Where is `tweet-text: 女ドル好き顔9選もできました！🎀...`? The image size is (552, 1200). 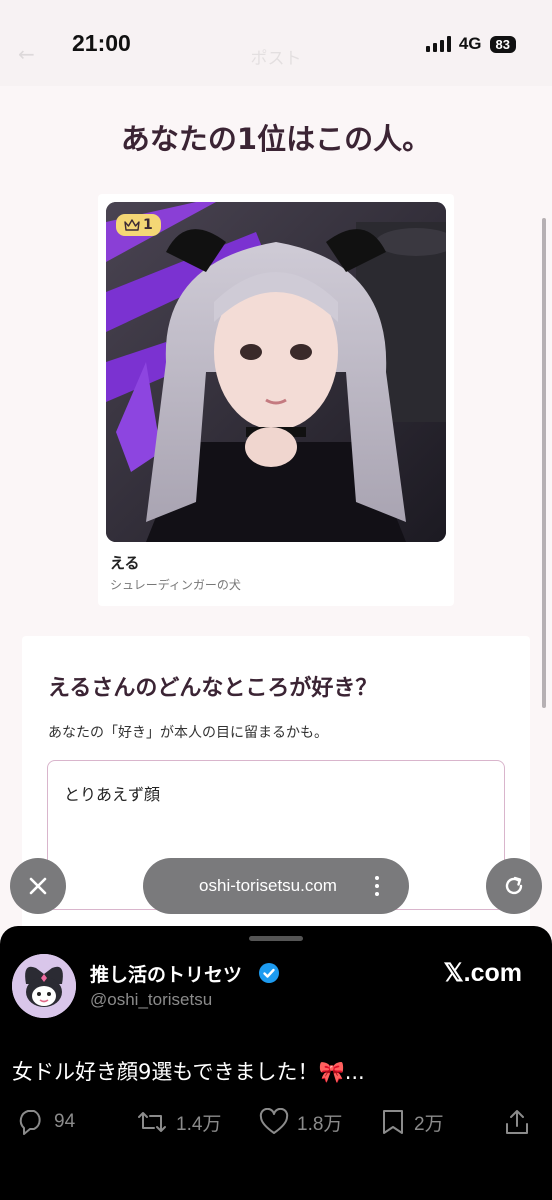
tweet-text: 女ドル好き顔9選もできました！🎀... is located at coordinates (188, 1071).